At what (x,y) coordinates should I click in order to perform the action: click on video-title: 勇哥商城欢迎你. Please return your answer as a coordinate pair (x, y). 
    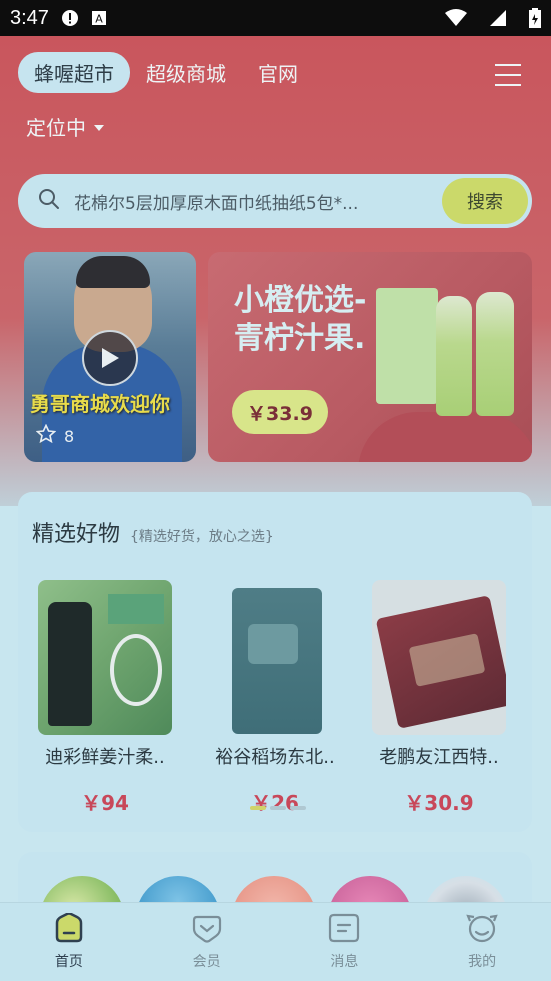
    Looking at the image, I should click on (100, 404).